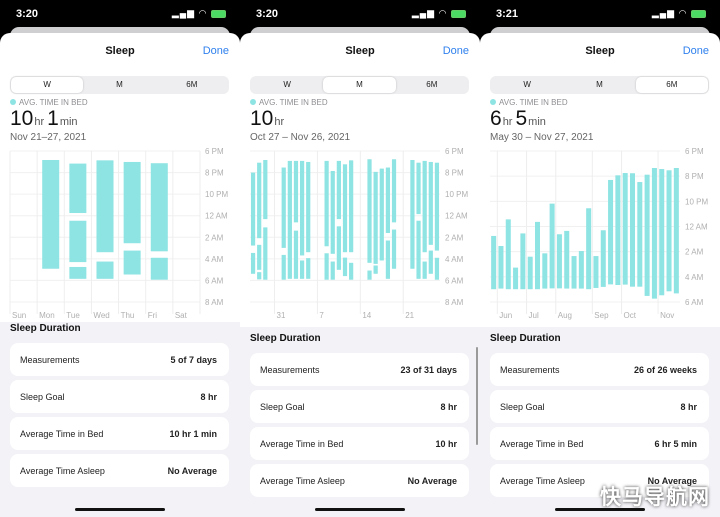 The height and width of the screenshot is (517, 720). I want to click on scrollbar, so click(477, 396).